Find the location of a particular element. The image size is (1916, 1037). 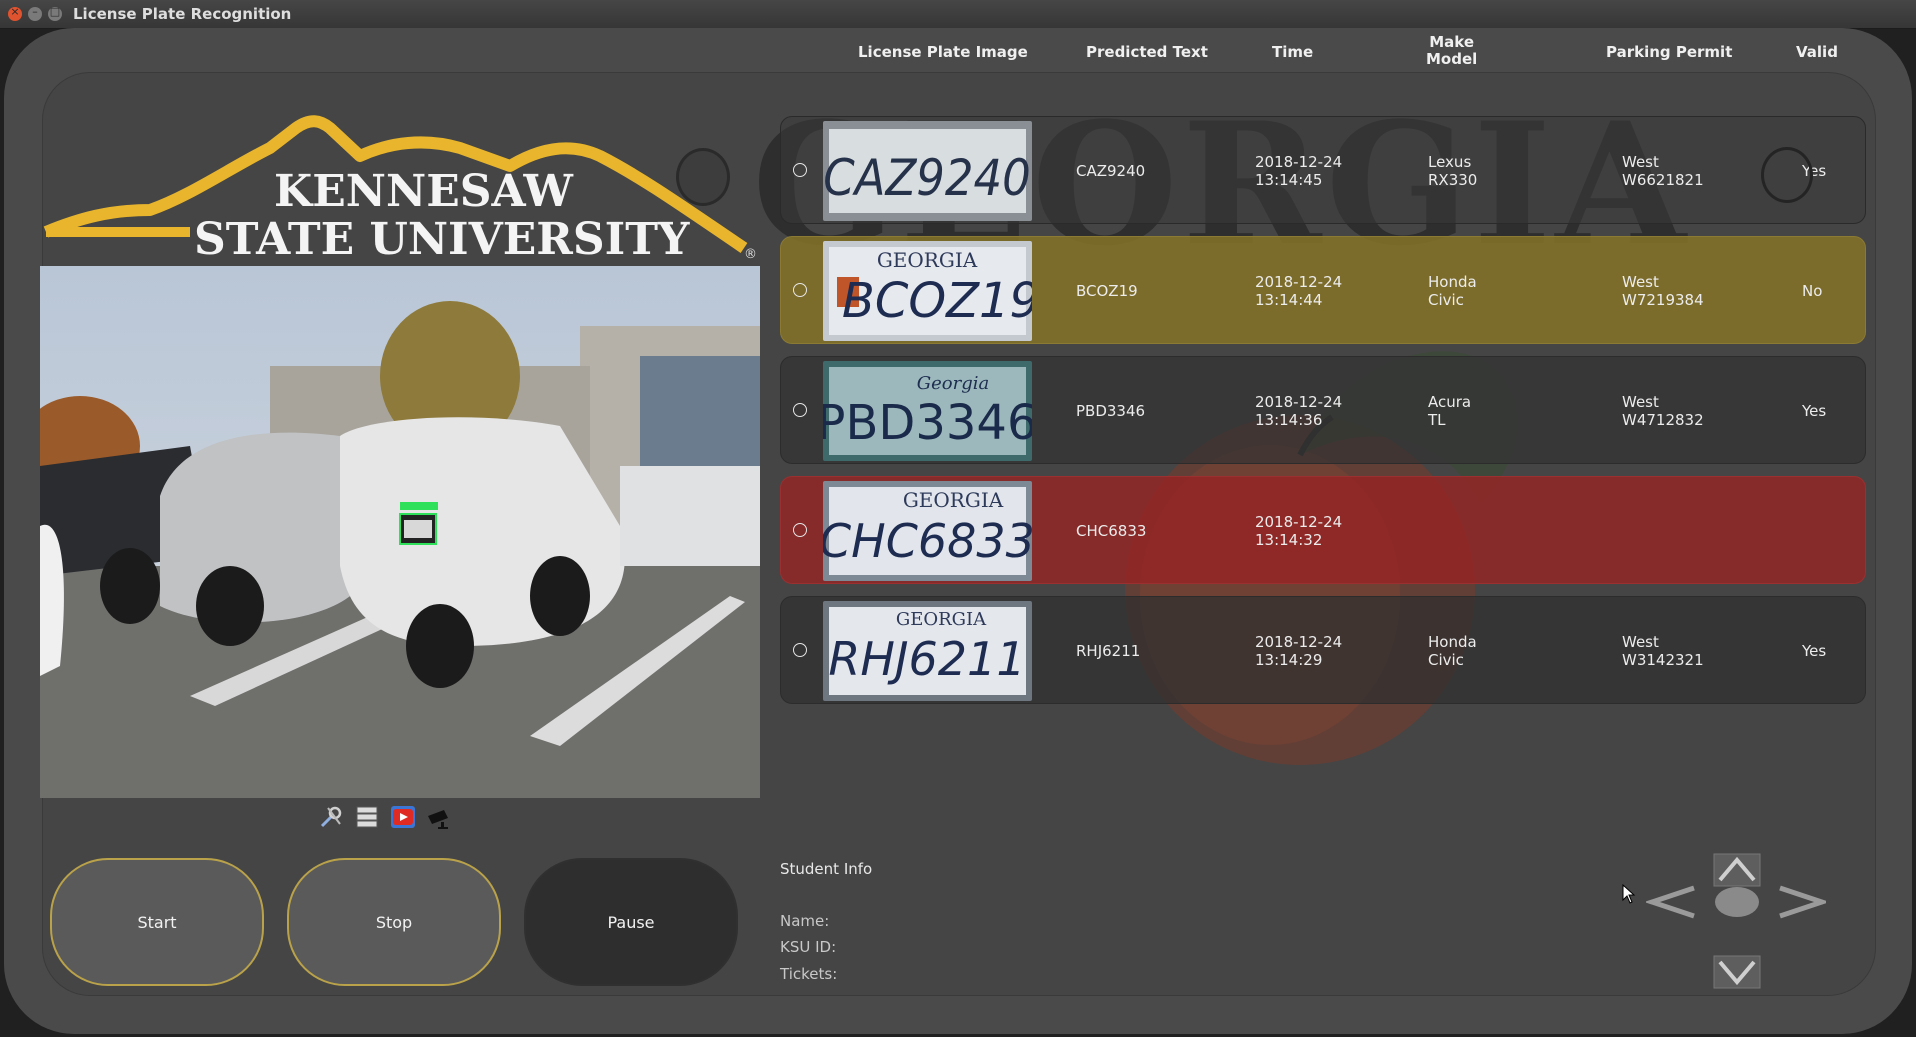

window-maximize-button: □ is located at coordinates (55, 13).